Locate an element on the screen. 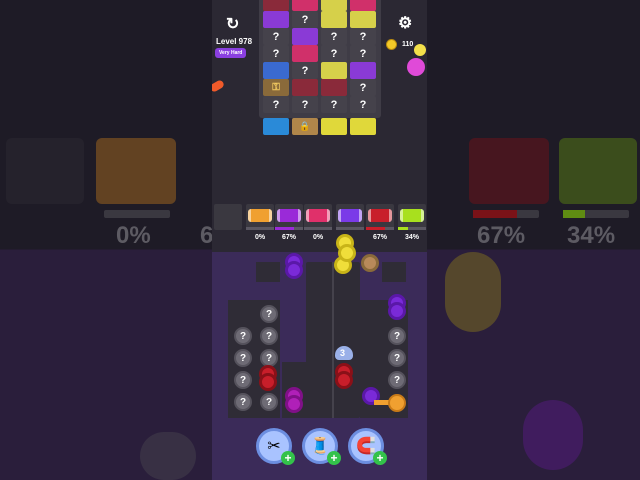 The height and width of the screenshot is (480, 640). bg-spool-red is located at coordinates (509, 171).